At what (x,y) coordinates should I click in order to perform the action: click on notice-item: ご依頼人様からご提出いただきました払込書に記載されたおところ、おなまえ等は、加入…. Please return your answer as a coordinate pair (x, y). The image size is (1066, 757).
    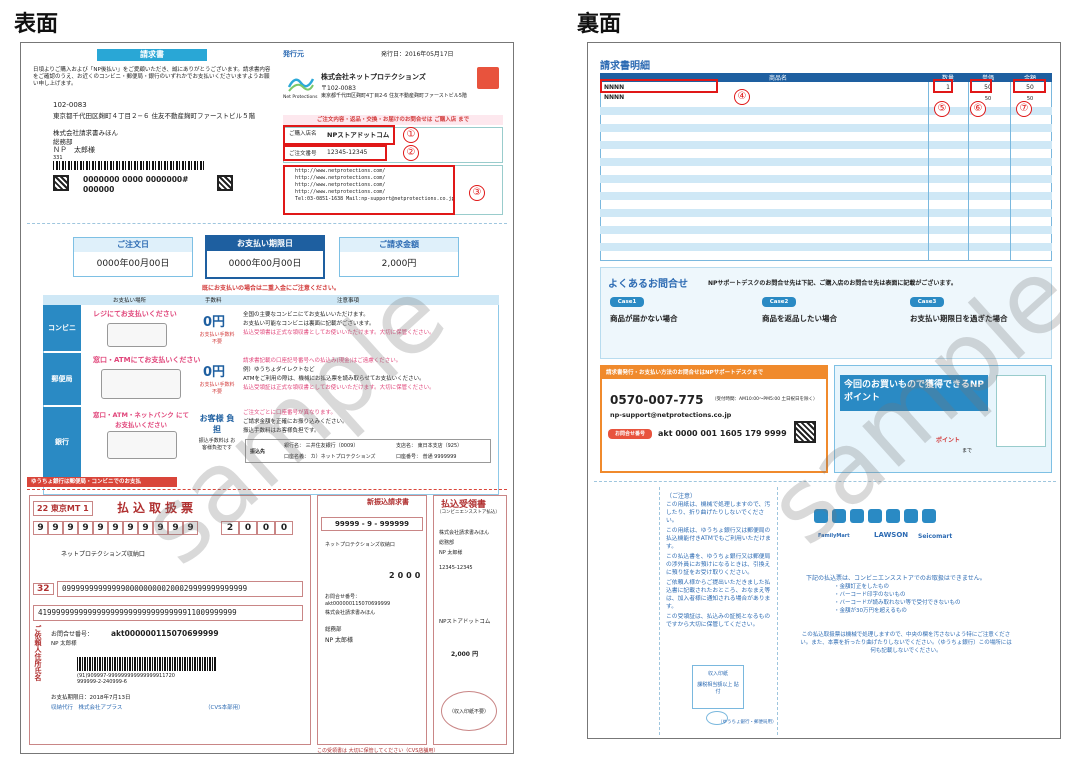
    Looking at the image, I should click on (718, 595).